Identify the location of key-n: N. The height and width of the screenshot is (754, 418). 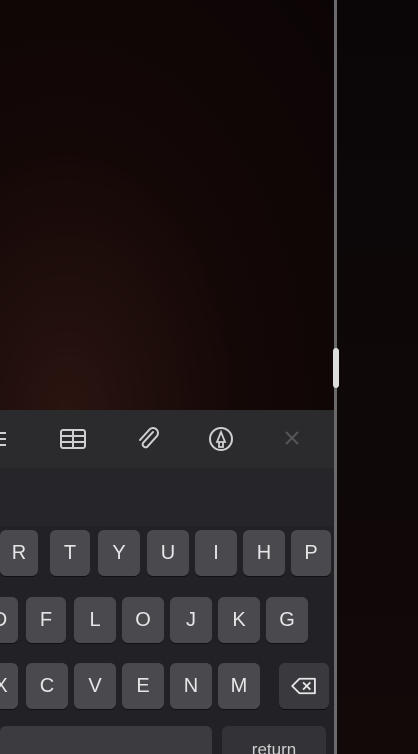
(191, 686).